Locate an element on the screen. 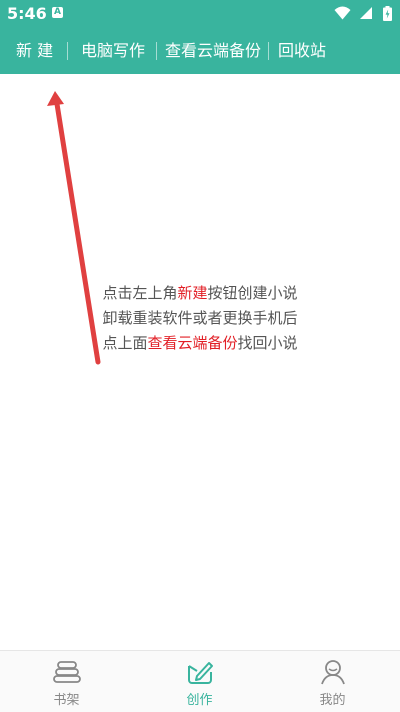  nav-profile: 我的 is located at coordinates (332, 681).